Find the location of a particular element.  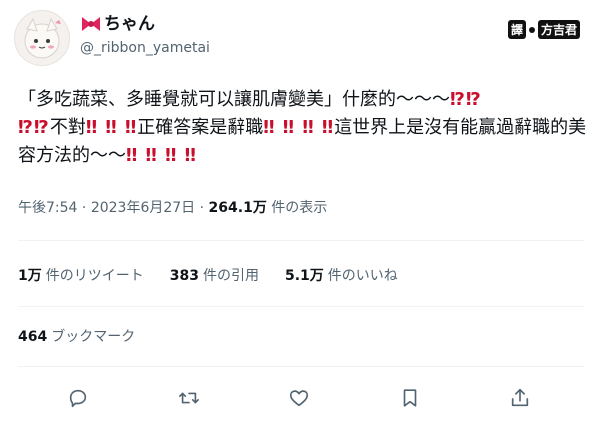

author-handle: @_ribbon_yametai is located at coordinates (145, 48).